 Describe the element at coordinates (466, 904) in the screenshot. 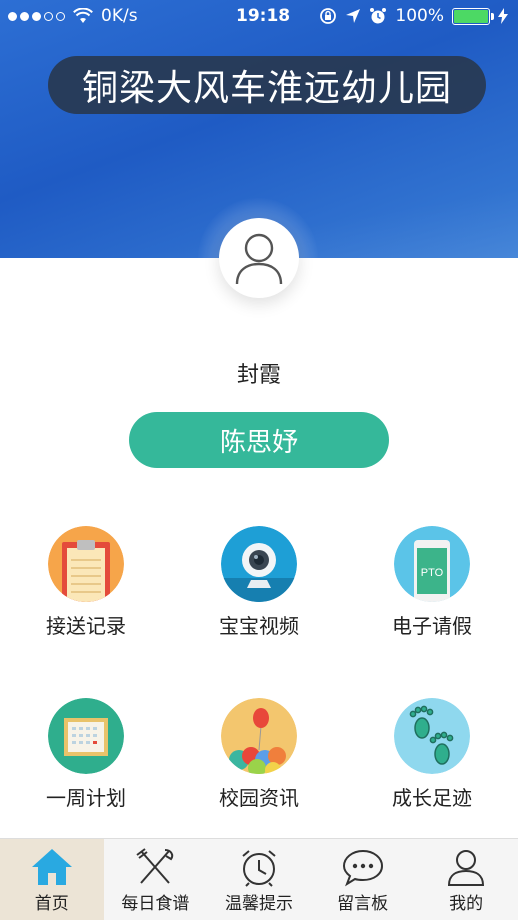

I see `tab-label: 我的` at that location.